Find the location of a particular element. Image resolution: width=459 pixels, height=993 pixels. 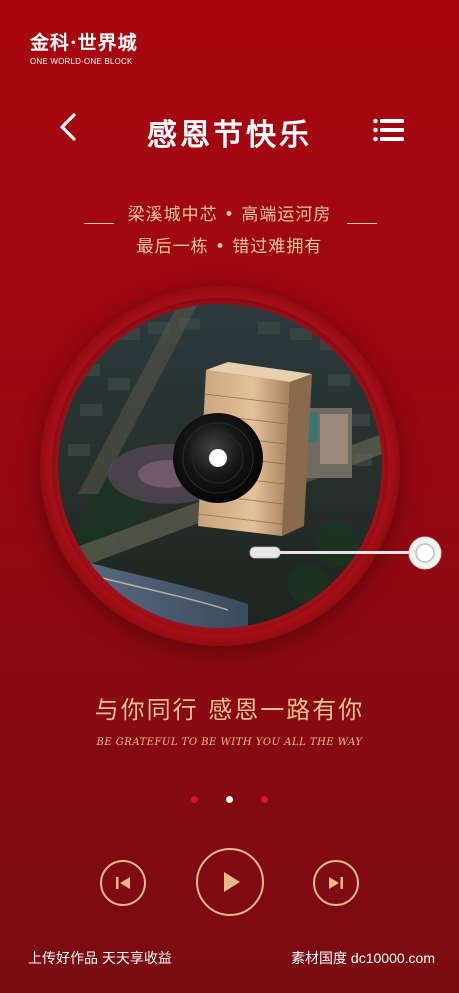

next-button is located at coordinates (336, 883).